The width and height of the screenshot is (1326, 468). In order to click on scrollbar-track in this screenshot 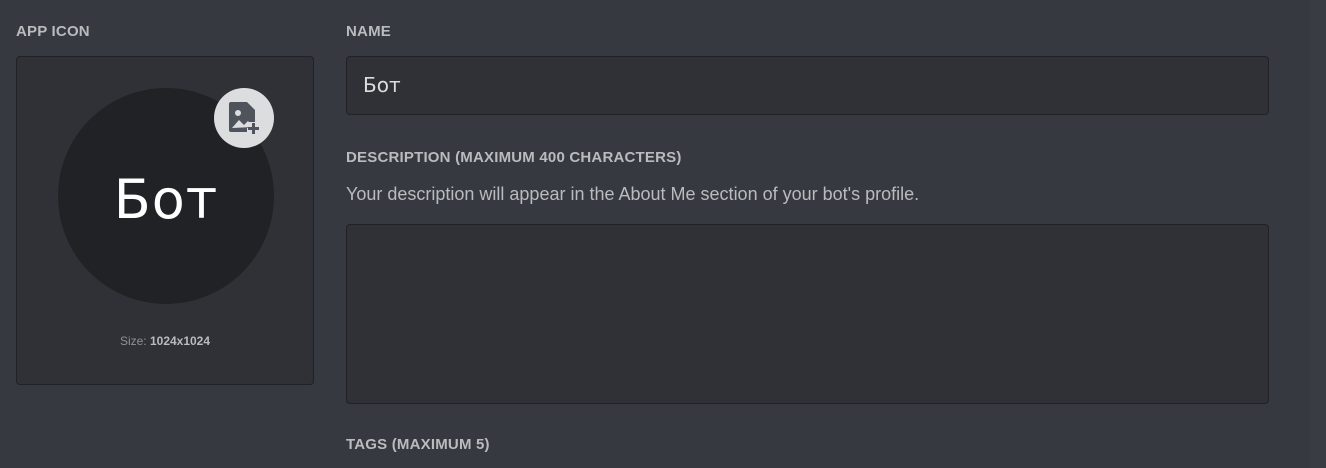, I will do `click(1318, 234)`.